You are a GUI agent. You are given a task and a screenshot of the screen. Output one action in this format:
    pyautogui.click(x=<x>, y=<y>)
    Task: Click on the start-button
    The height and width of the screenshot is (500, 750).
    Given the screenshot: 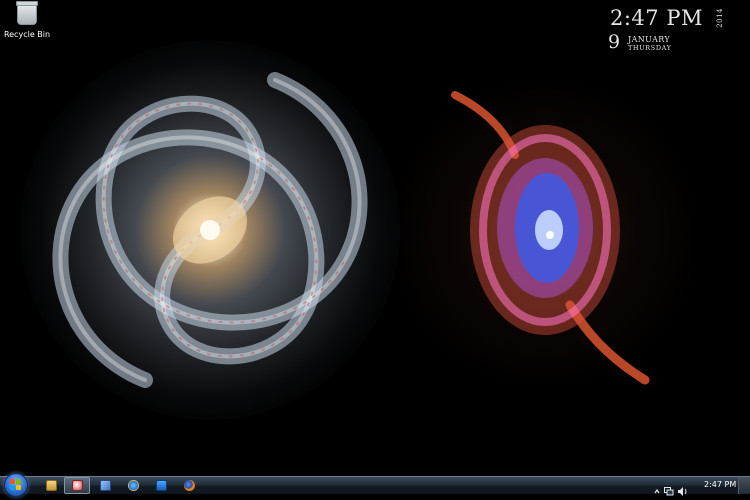 What is the action you would take?
    pyautogui.click(x=16, y=485)
    